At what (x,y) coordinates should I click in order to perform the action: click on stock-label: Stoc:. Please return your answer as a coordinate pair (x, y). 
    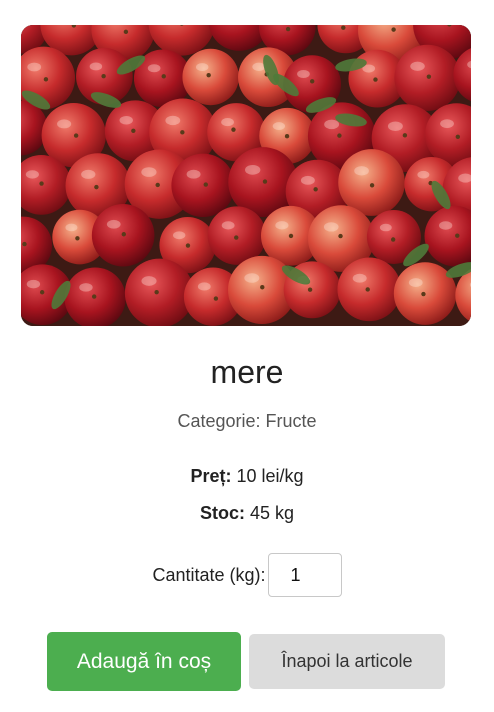
    Looking at the image, I should click on (222, 513).